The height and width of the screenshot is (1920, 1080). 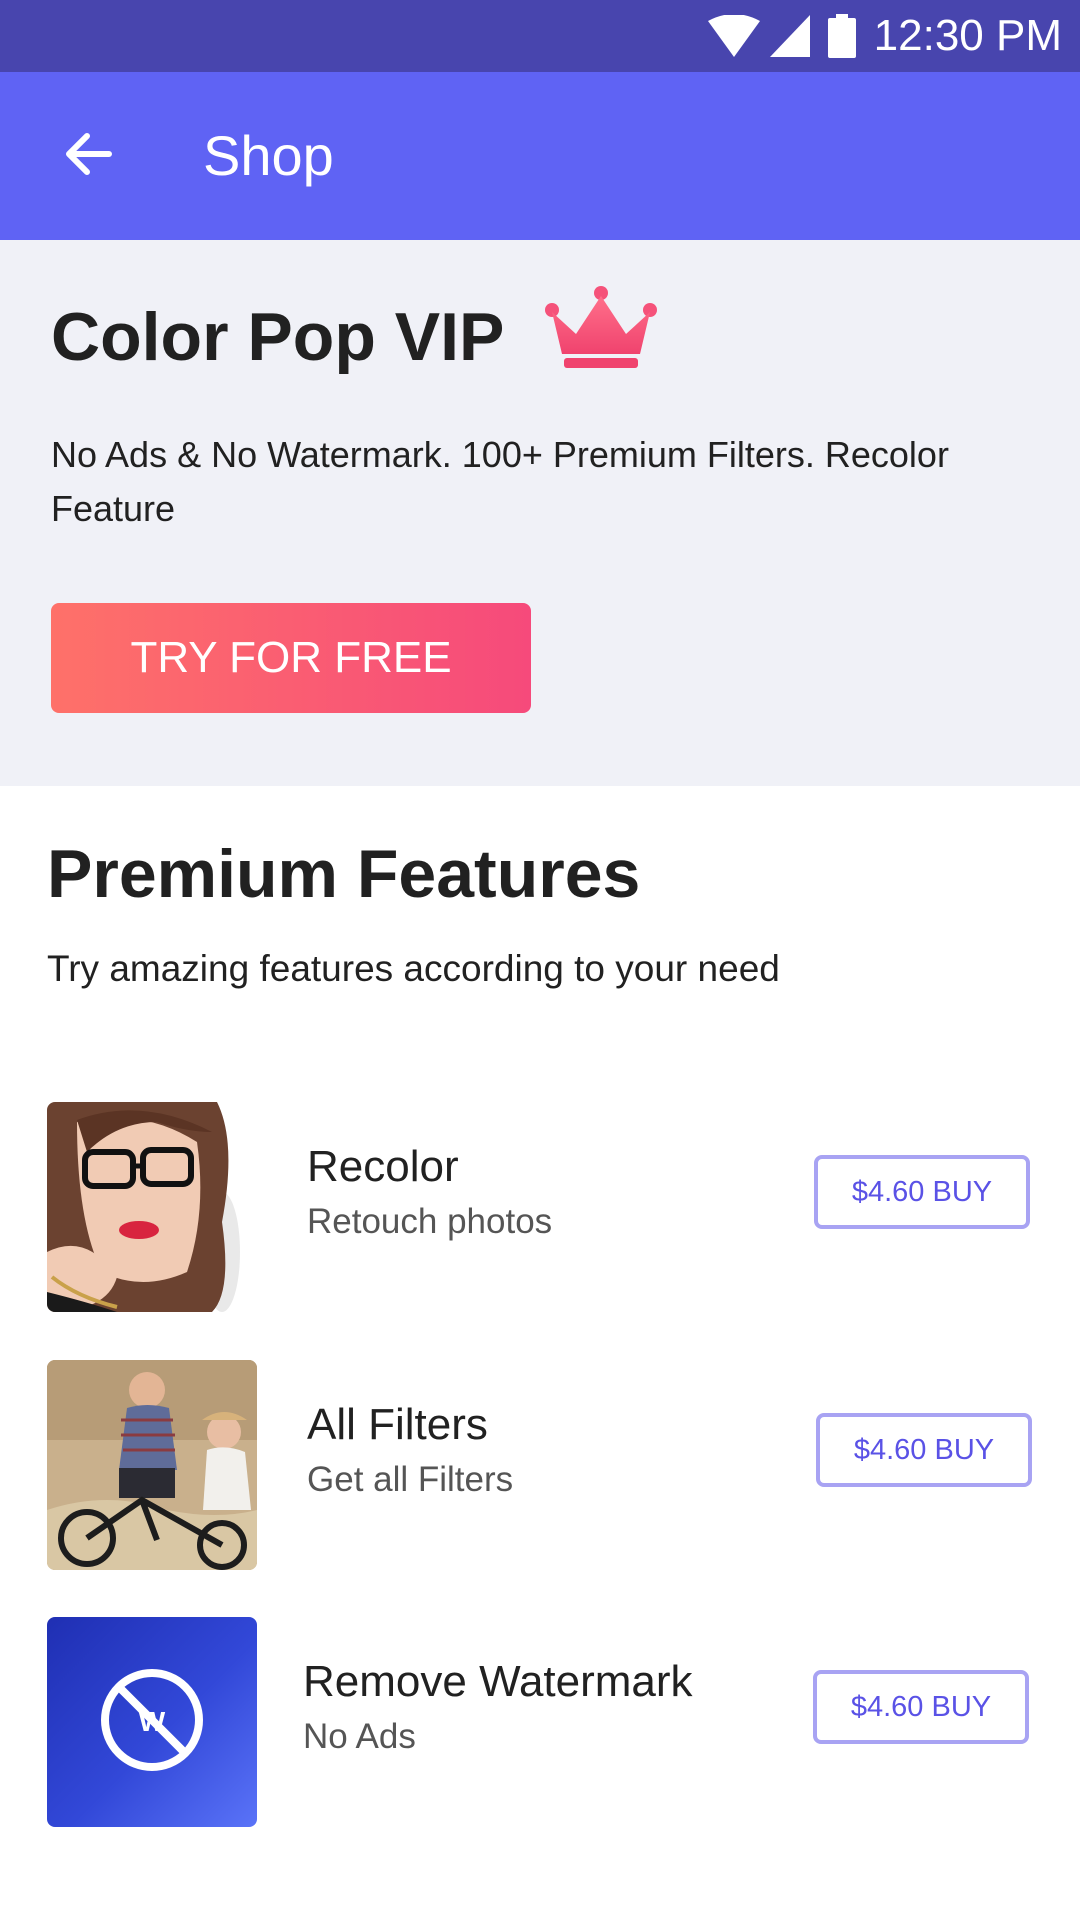 I want to click on wifi-icon, so click(x=733, y=36).